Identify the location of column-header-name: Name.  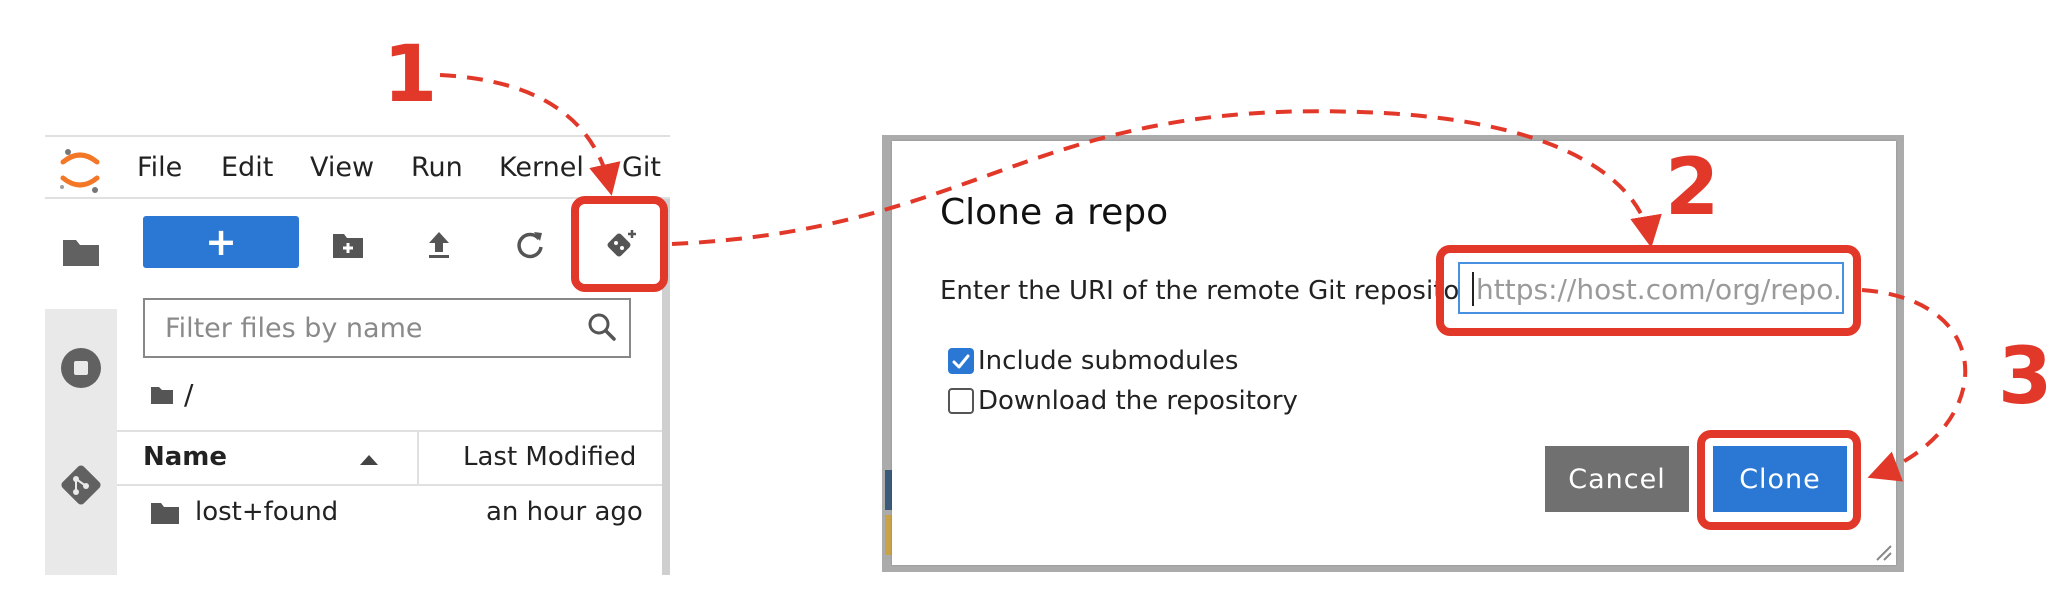
(185, 457).